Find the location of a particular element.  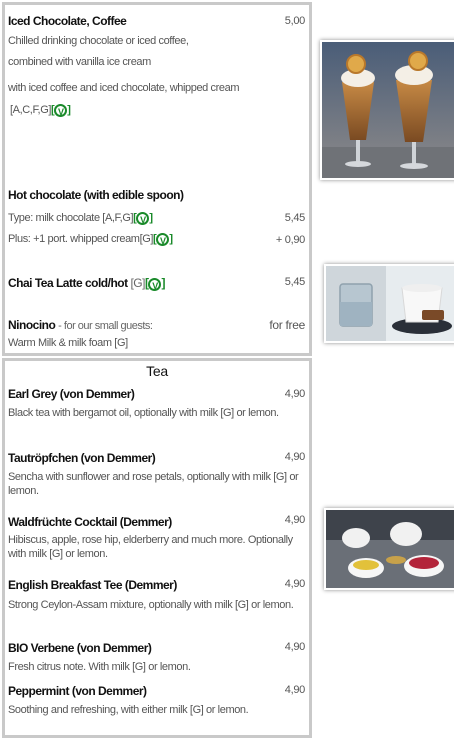

chai-latte-photo is located at coordinates (389, 303).